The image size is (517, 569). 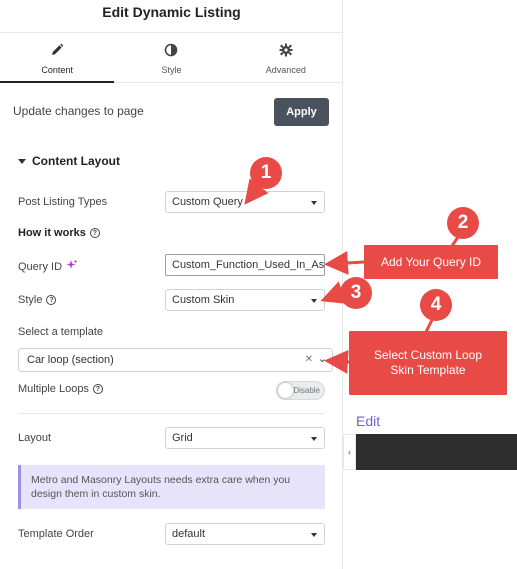 I want to click on collapse-panel-button: ‹, so click(x=349, y=452).